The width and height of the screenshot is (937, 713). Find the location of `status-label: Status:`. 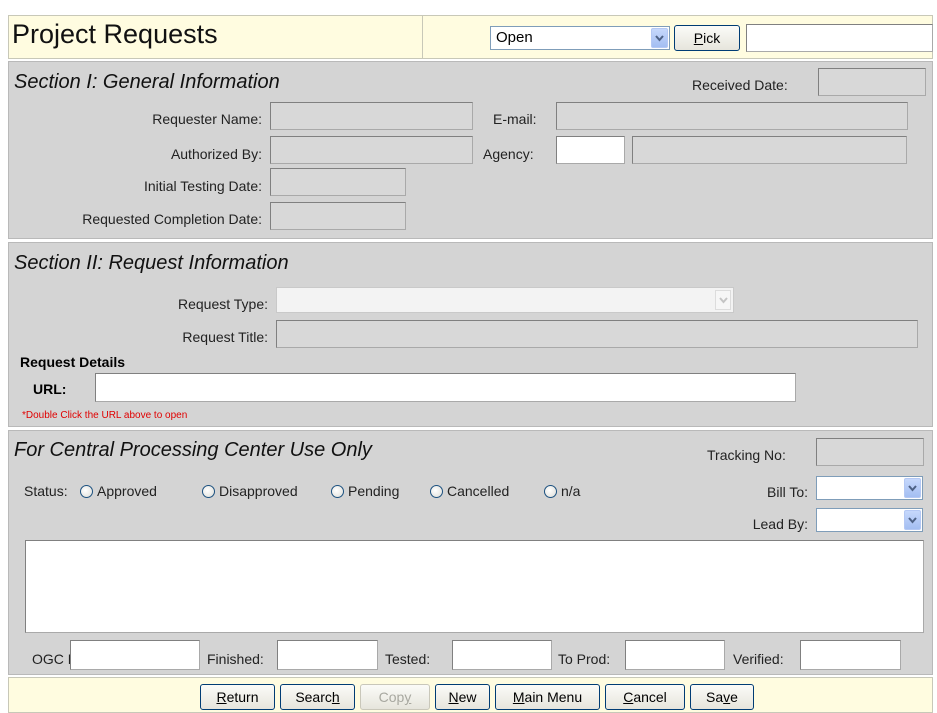

status-label: Status: is located at coordinates (46, 491).